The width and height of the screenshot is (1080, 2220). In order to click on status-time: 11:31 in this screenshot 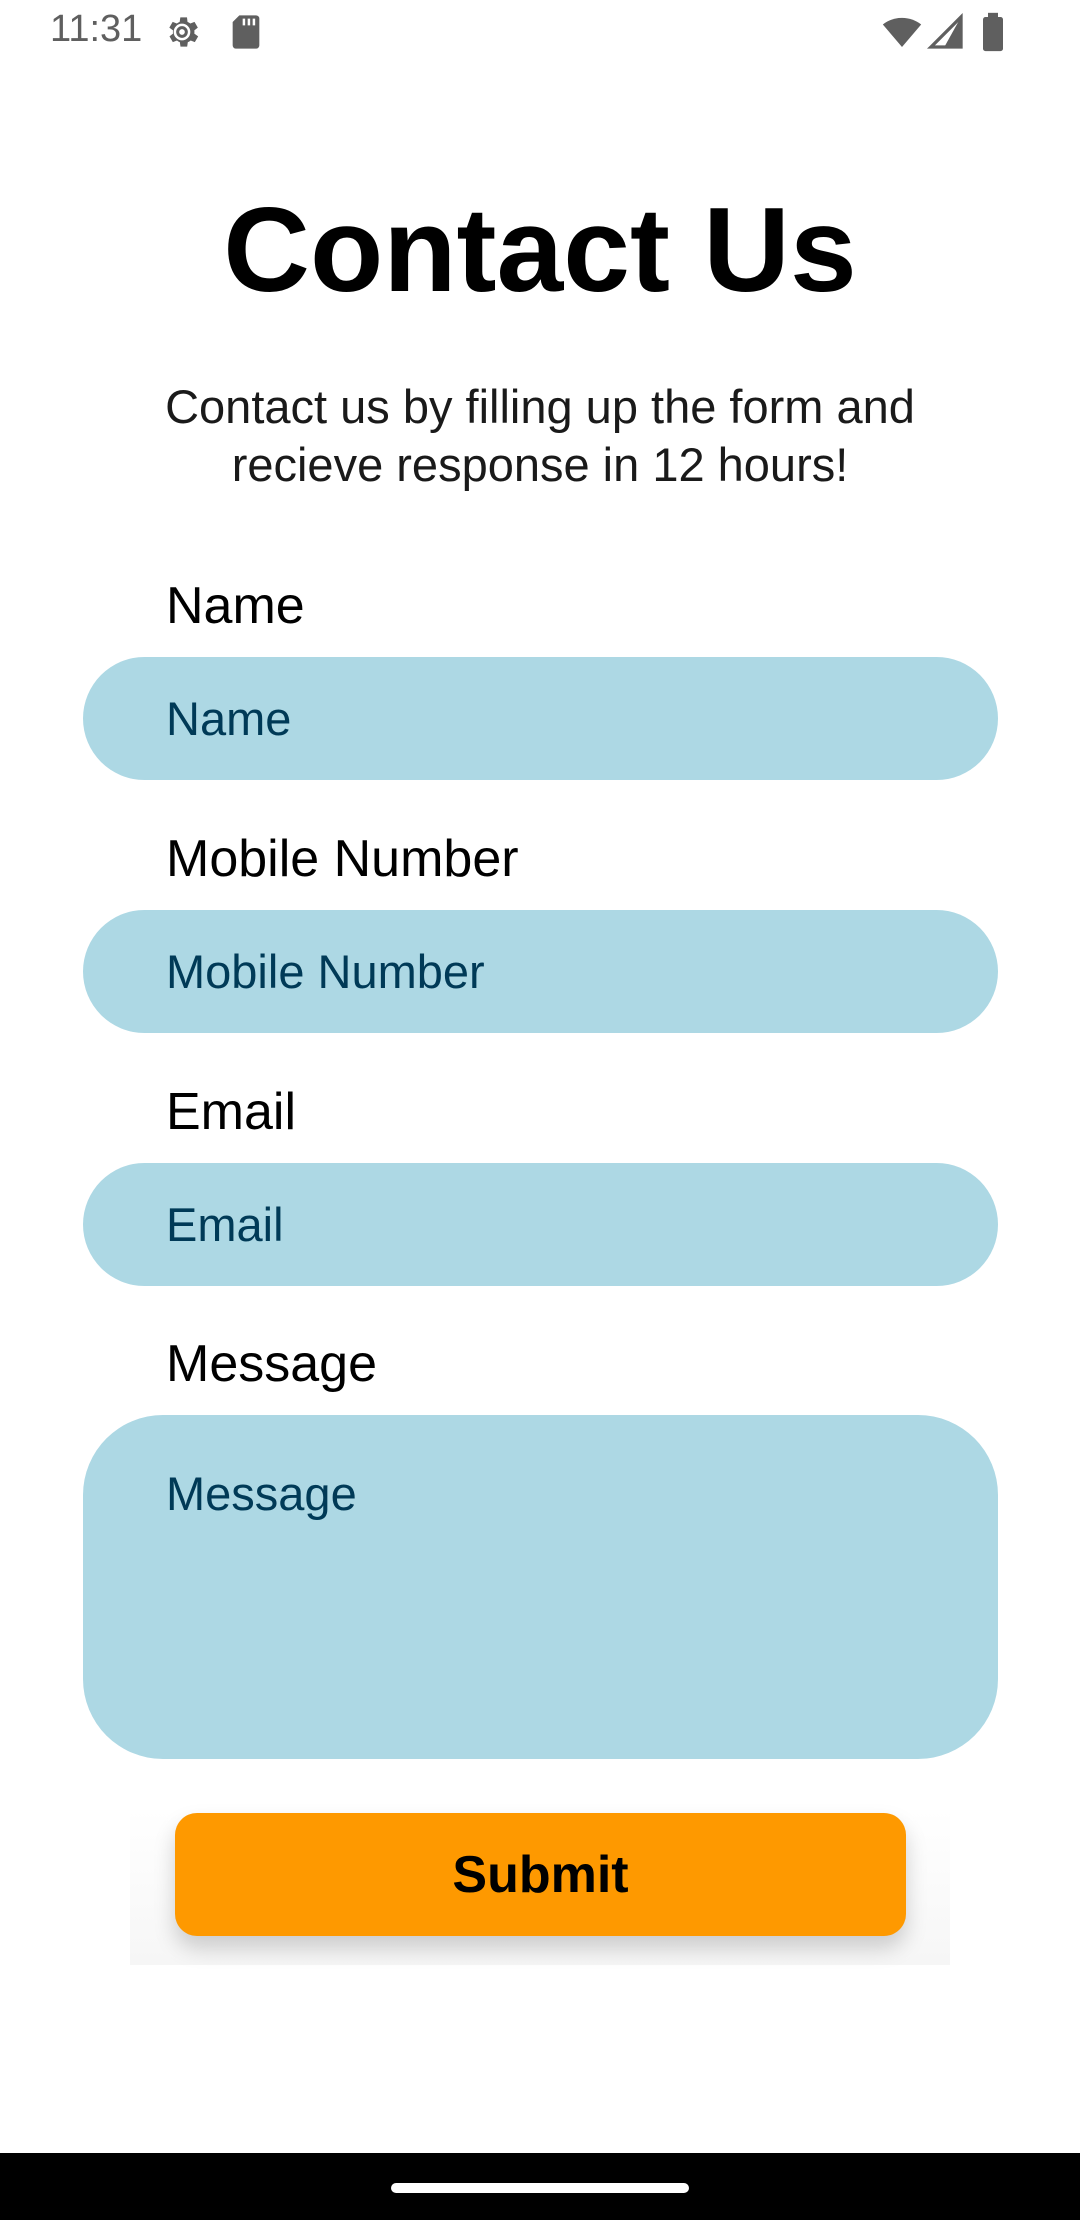, I will do `click(96, 29)`.